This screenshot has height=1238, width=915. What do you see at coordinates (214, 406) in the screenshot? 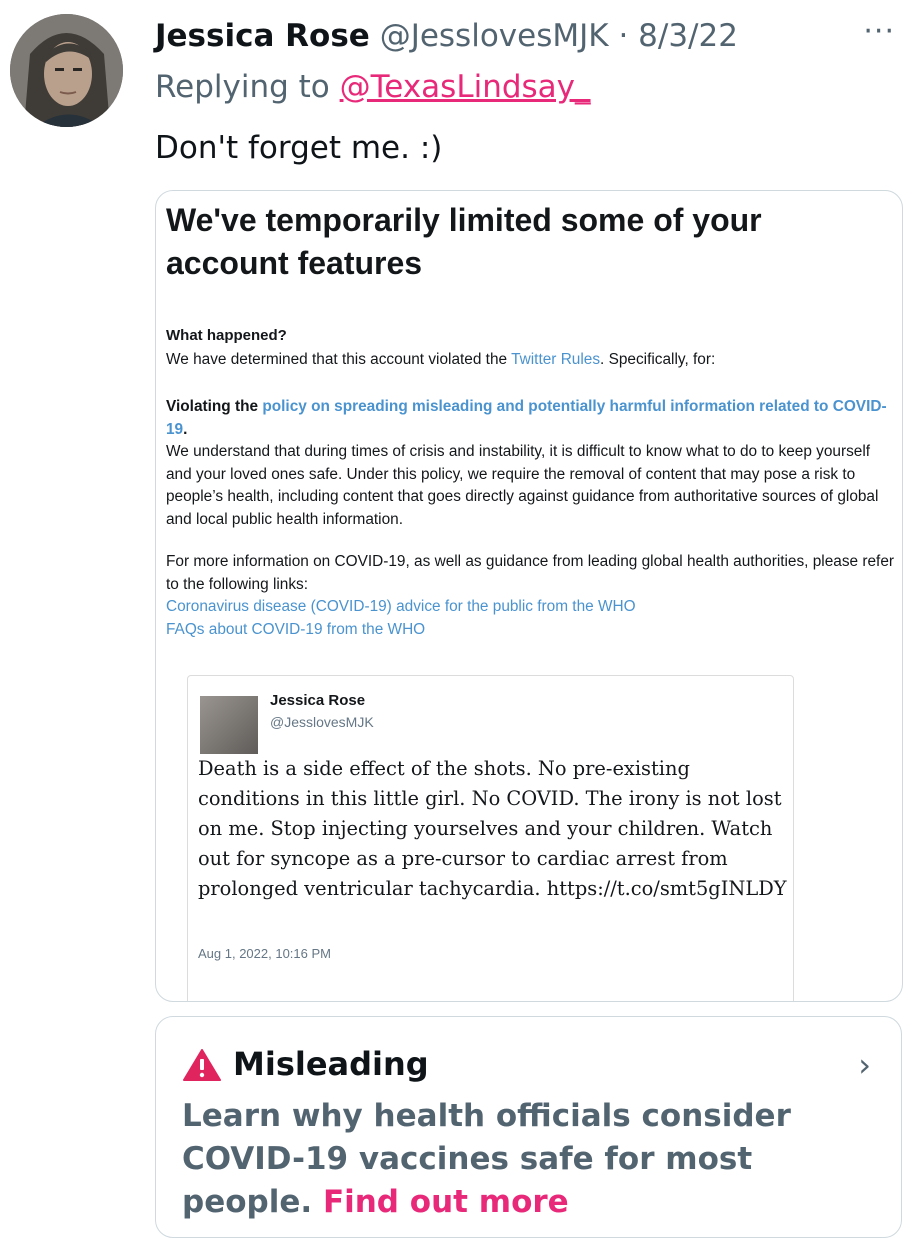
I see `violating-prefix: Violating the` at bounding box center [214, 406].